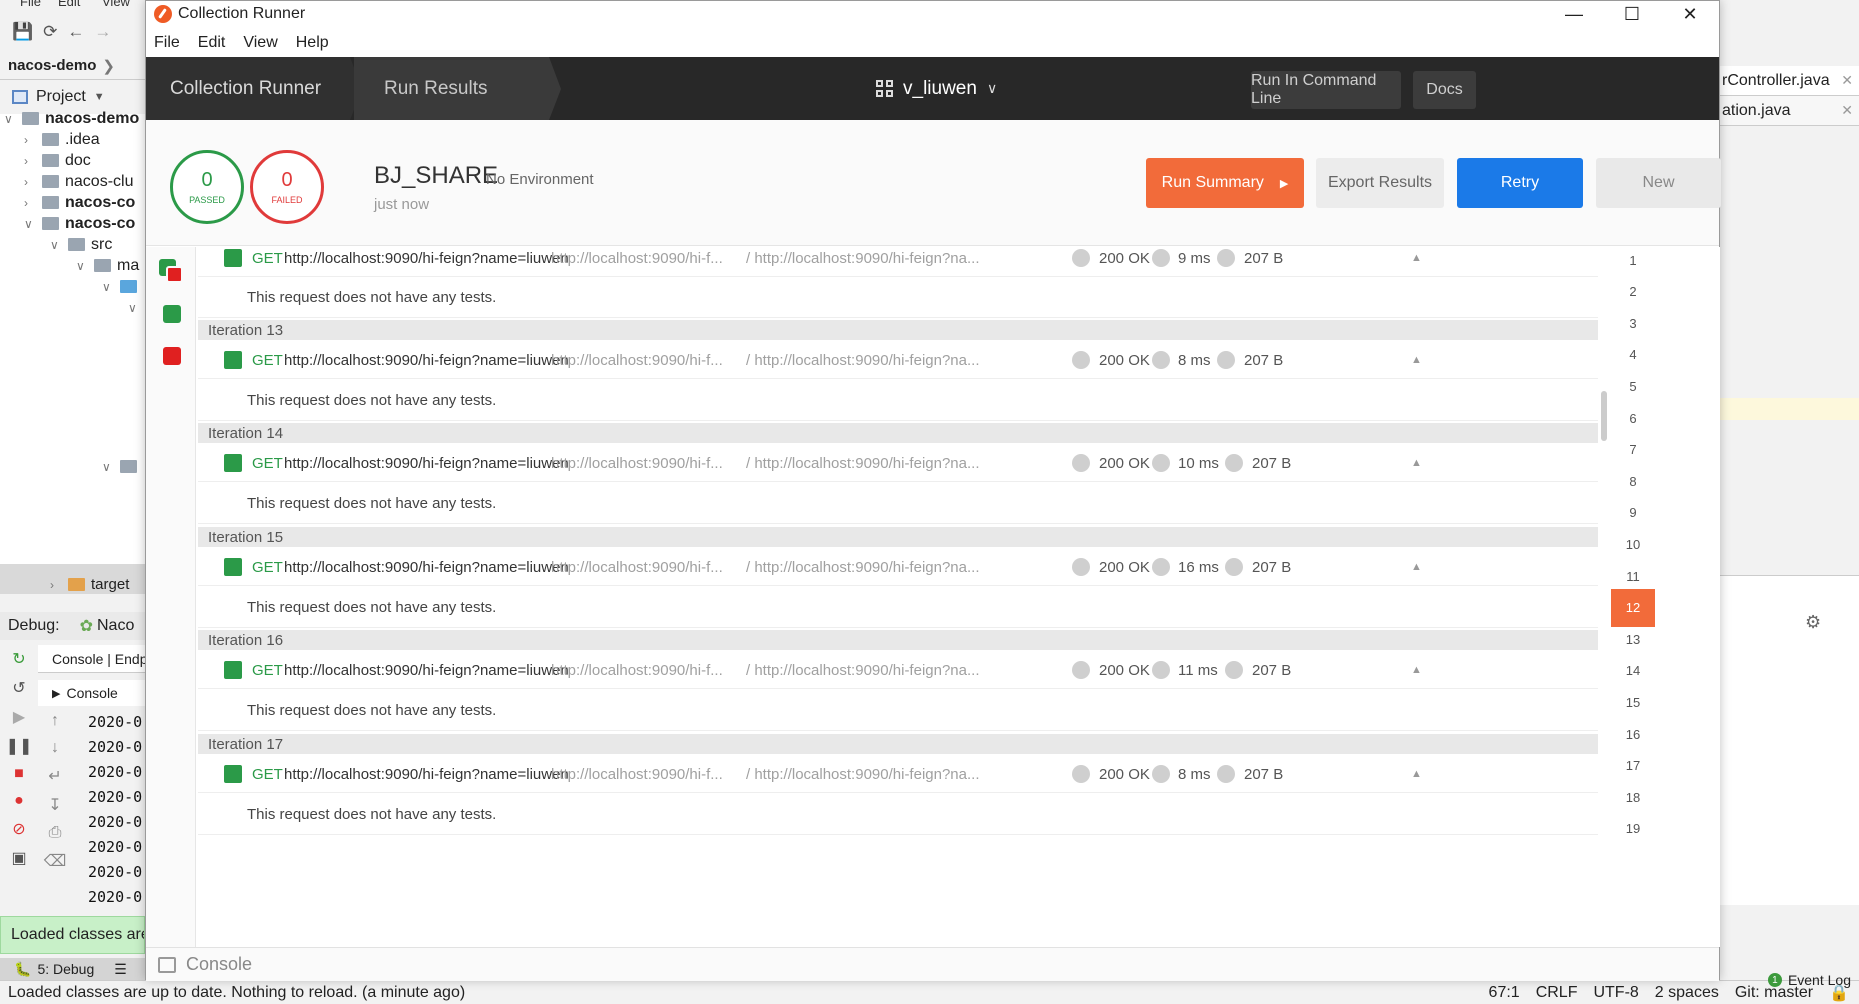  Describe the element at coordinates (55, 748) in the screenshot. I see `scroll-down-icon: ↓` at that location.